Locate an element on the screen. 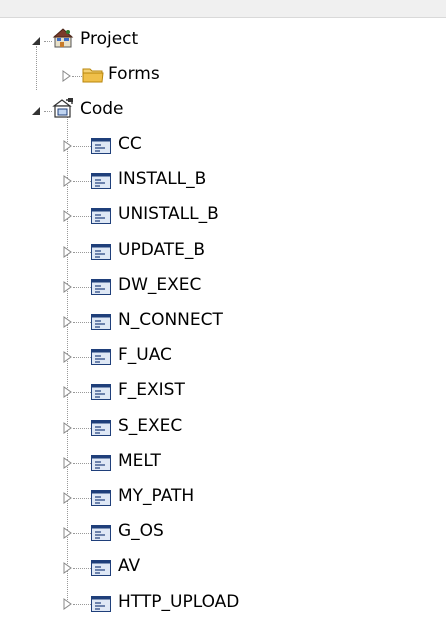 The width and height of the screenshot is (446, 626). tree-node-label: MELT is located at coordinates (139, 461).